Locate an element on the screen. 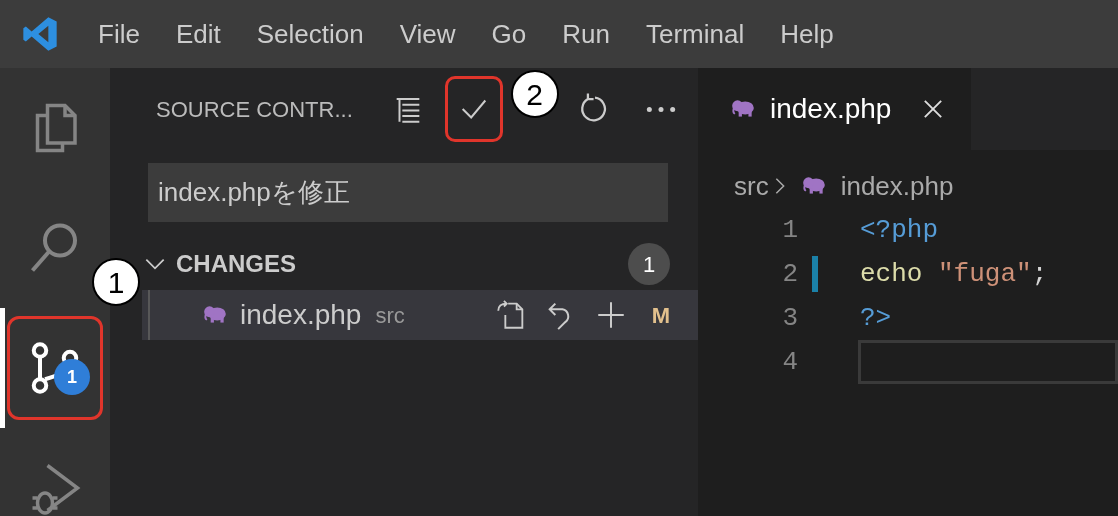 This screenshot has width=1118, height=516. code-line: <?php is located at coordinates (899, 230).